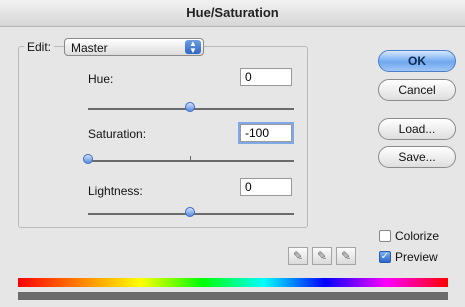  What do you see at coordinates (193, 47) in the screenshot?
I see `select-stepper-icon: ▲ ▼` at bounding box center [193, 47].